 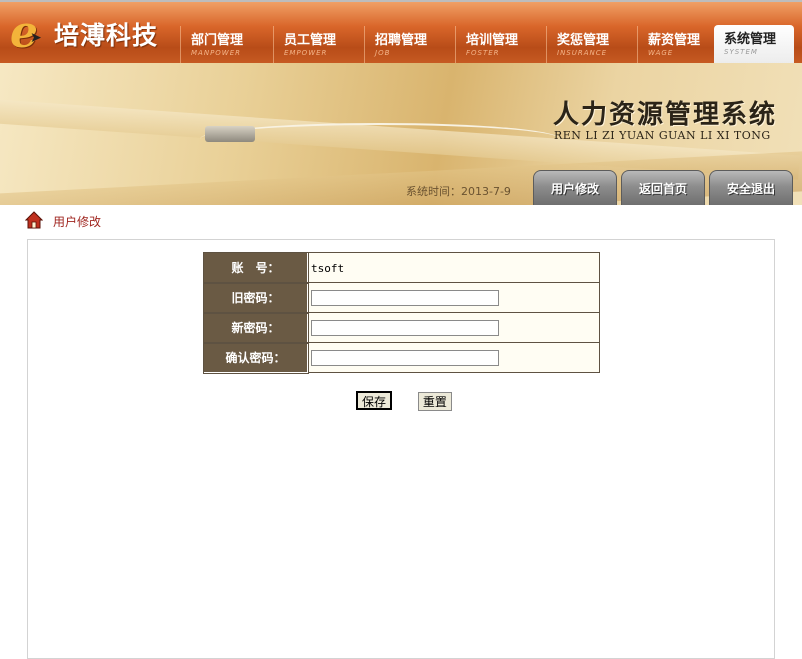 What do you see at coordinates (230, 134) in the screenshot?
I see `plug-graphic` at bounding box center [230, 134].